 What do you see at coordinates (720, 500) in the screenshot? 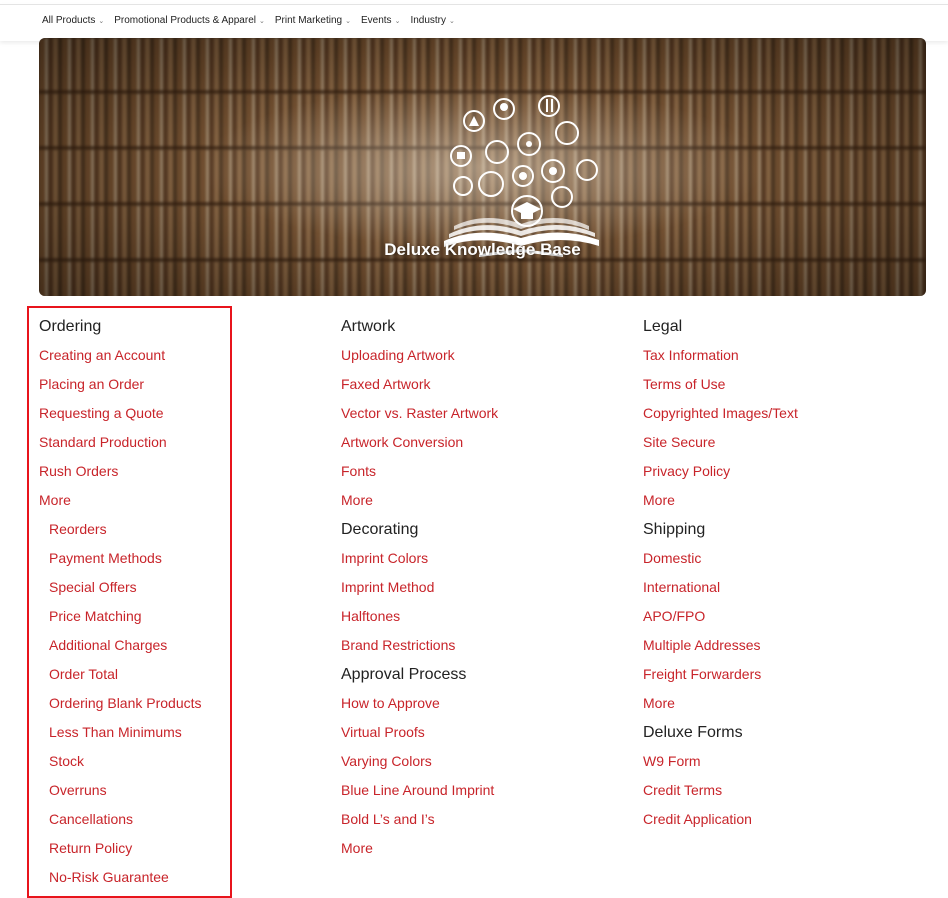
I see `link-legal-more: More` at bounding box center [720, 500].